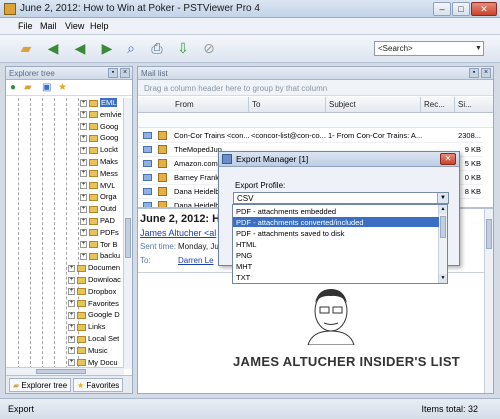  I want to click on tree-node: + Outd, so click(98, 209).